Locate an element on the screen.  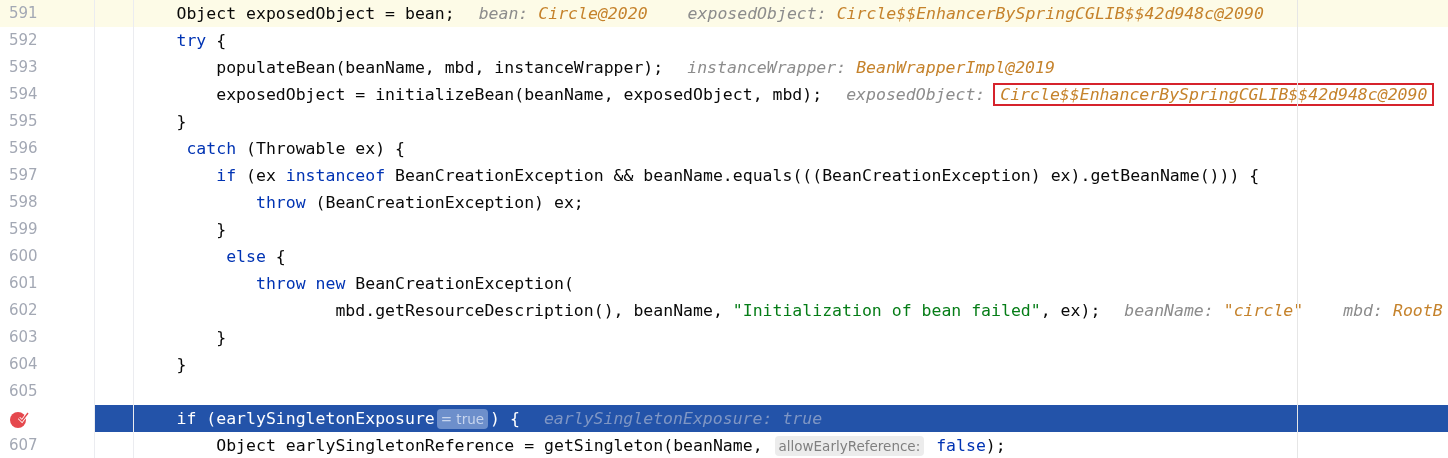
line-number: 605 is located at coordinates (23, 391).